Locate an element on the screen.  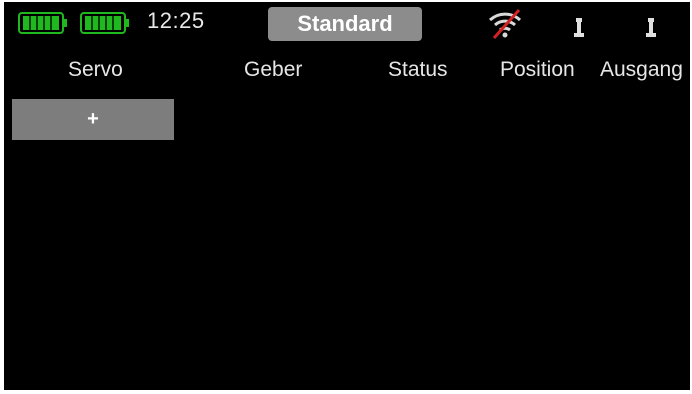
column-header-position: Position is located at coordinates (537, 69).